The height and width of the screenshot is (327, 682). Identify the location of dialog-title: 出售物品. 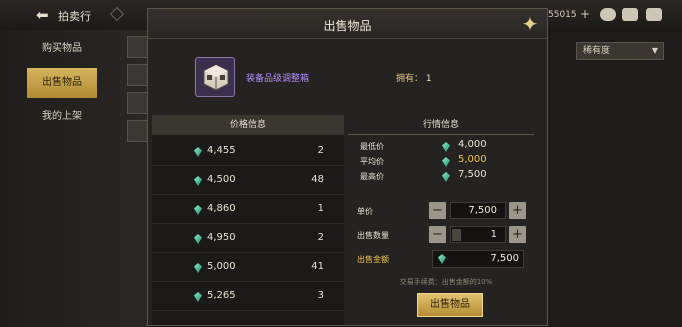
(347, 26).